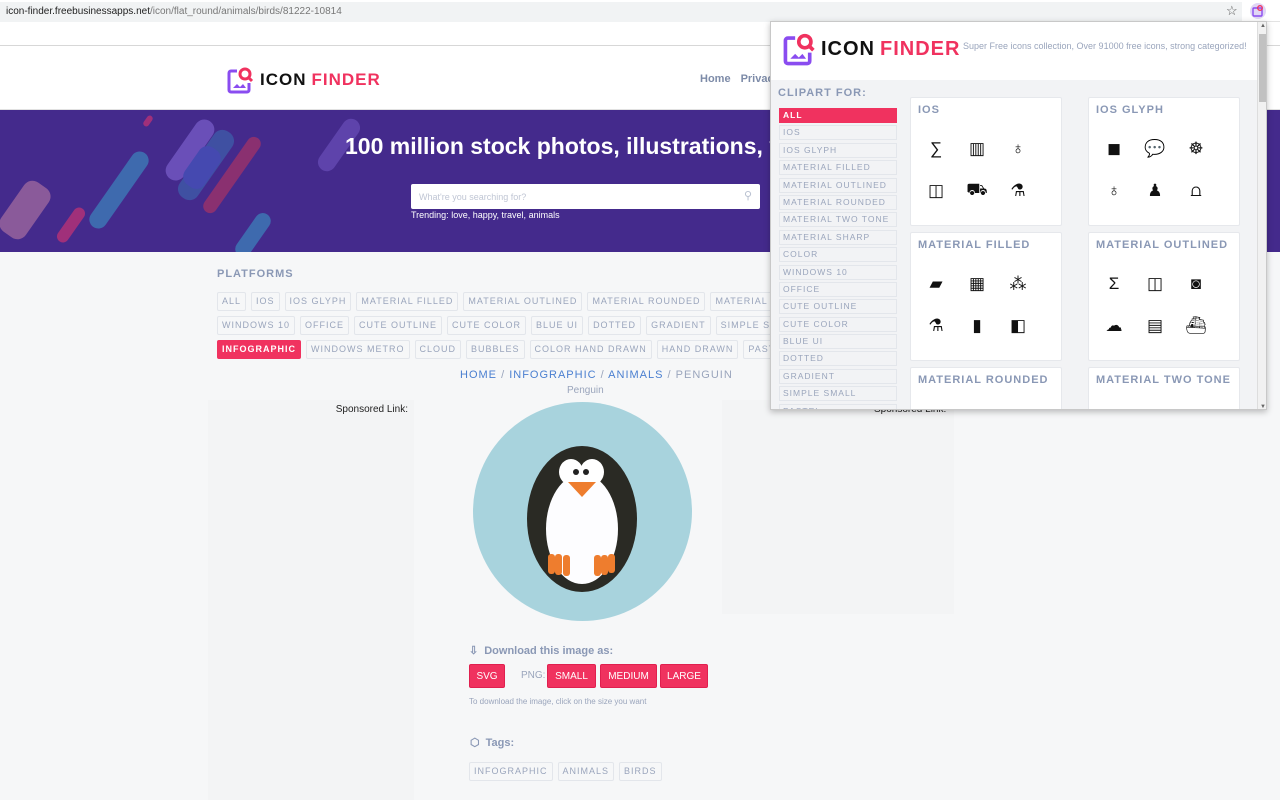 The image size is (1280, 800). I want to click on url-host: icon-finder.freebusinessapps.net, so click(78, 11).